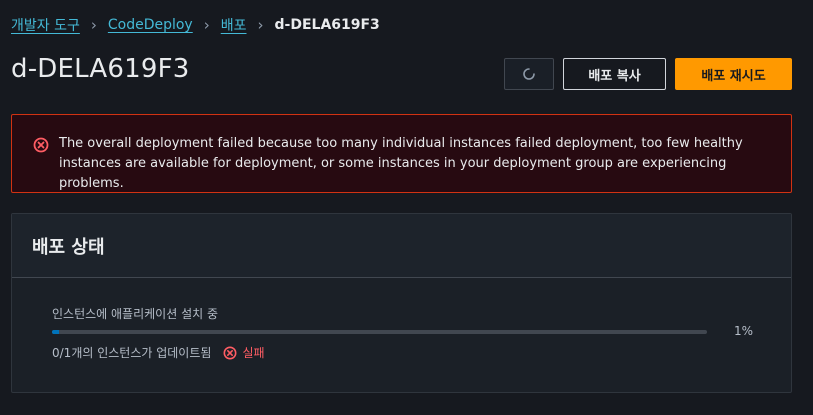  What do you see at coordinates (135, 314) in the screenshot?
I see `progress-label: 인스턴스에 애플리케이션 설치 중` at bounding box center [135, 314].